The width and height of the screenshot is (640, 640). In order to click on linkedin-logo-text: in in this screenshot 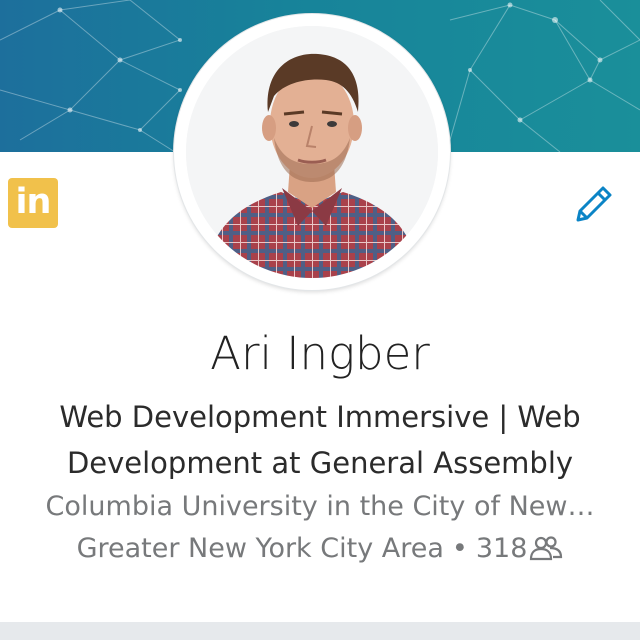, I will do `click(33, 201)`.